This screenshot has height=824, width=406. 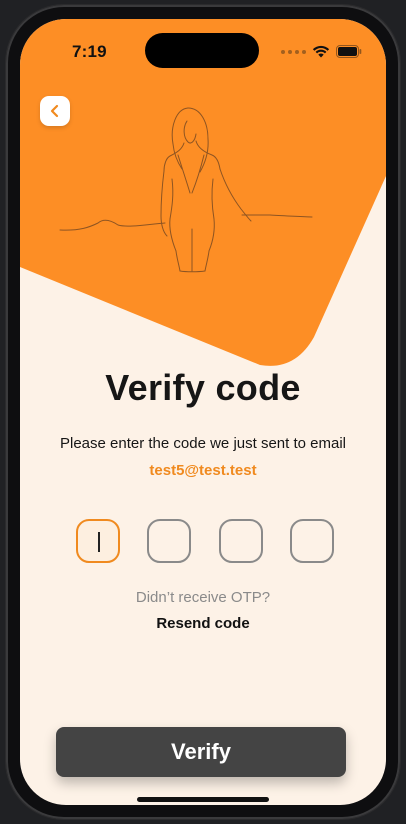 I want to click on status-bar: 7:19, so click(x=203, y=49).